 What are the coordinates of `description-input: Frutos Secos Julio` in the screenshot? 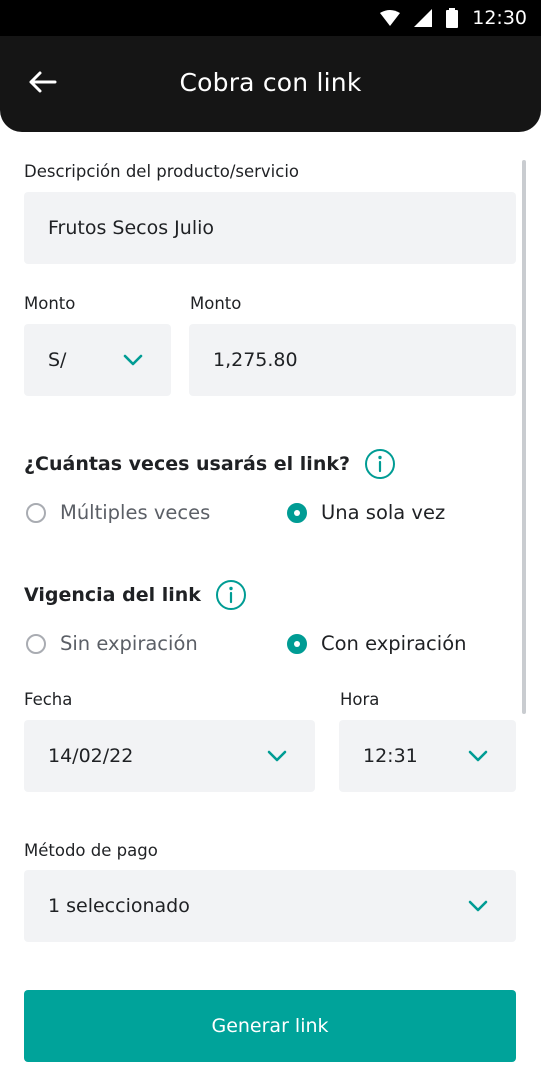 It's located at (270, 228).